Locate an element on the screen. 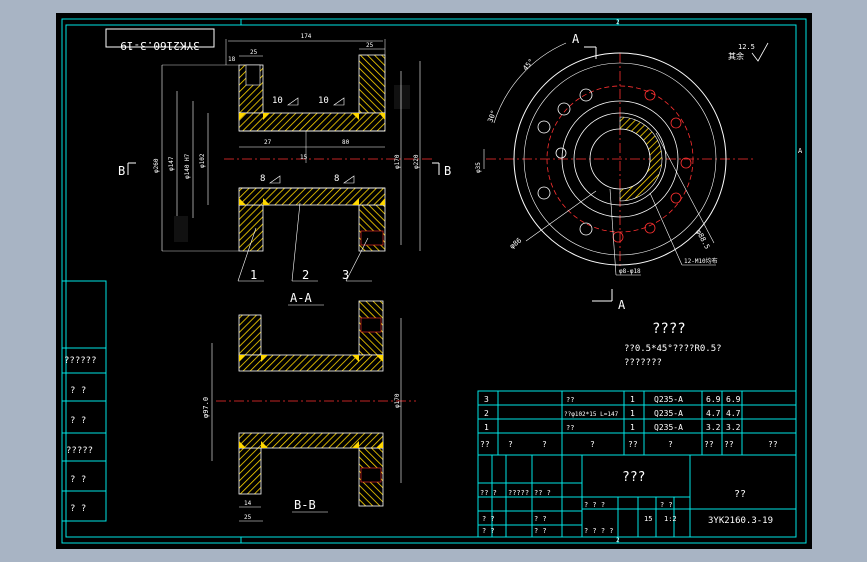  section-aa-label: A-A is located at coordinates (301, 298).